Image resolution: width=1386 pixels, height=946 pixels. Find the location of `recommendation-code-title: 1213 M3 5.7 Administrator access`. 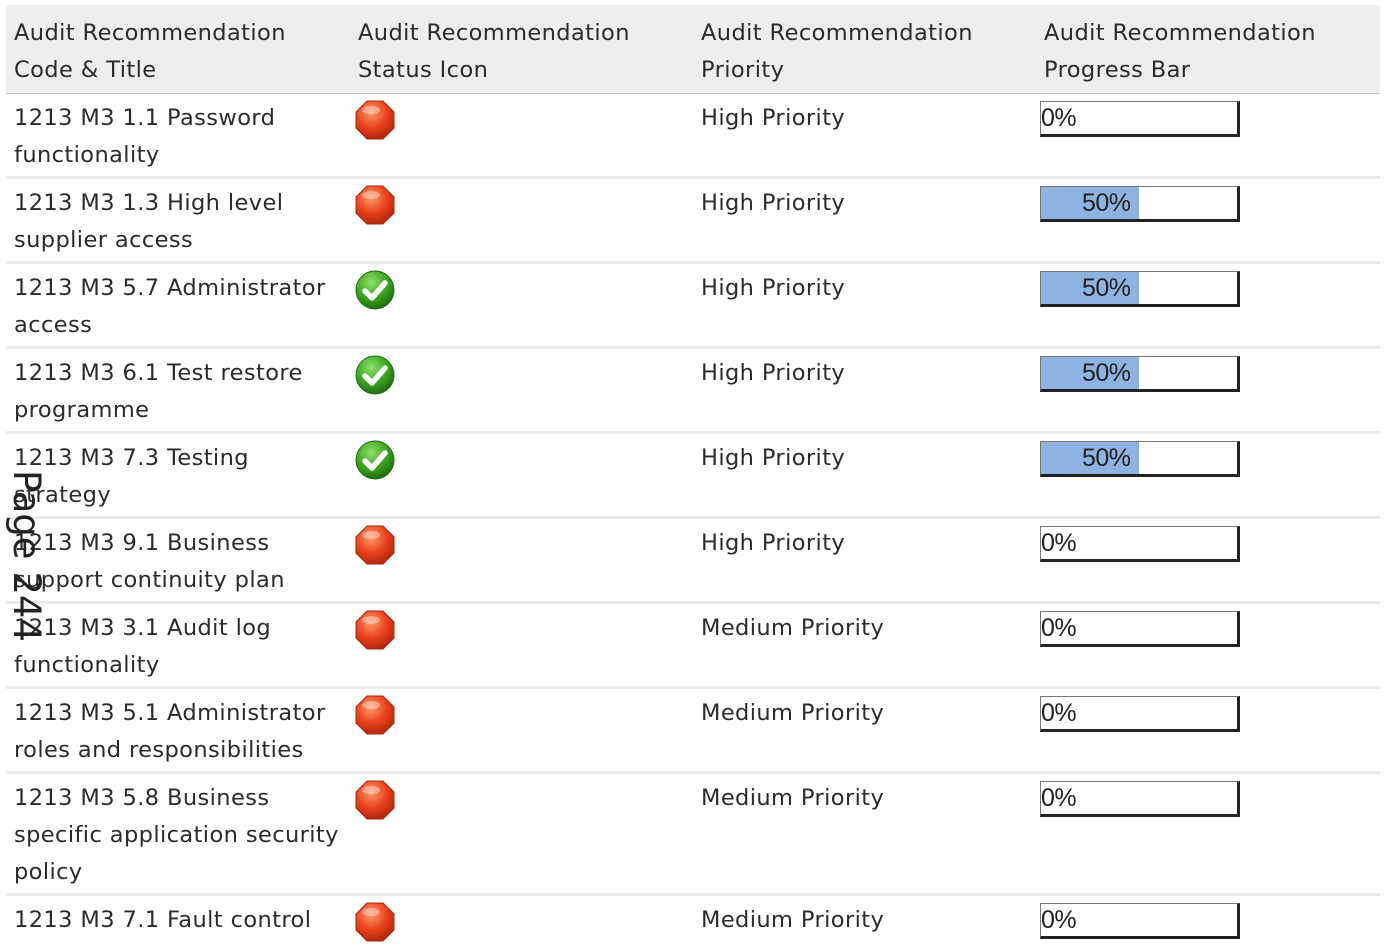

recommendation-code-title: 1213 M3 5.7 Administrator access is located at coordinates (178, 305).